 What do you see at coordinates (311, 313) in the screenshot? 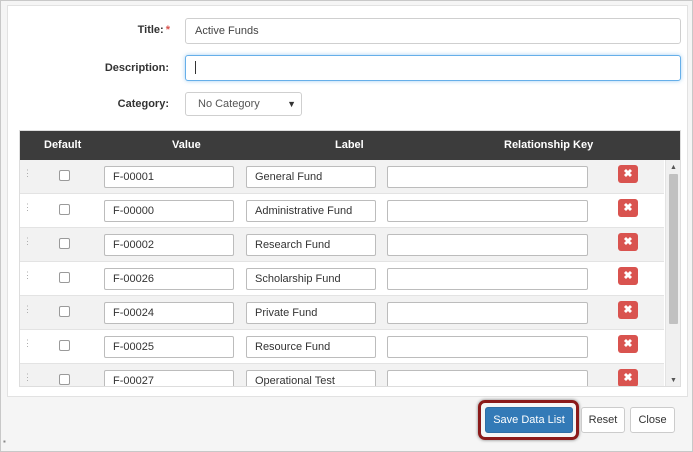
I see `label-input: Private Fund` at bounding box center [311, 313].